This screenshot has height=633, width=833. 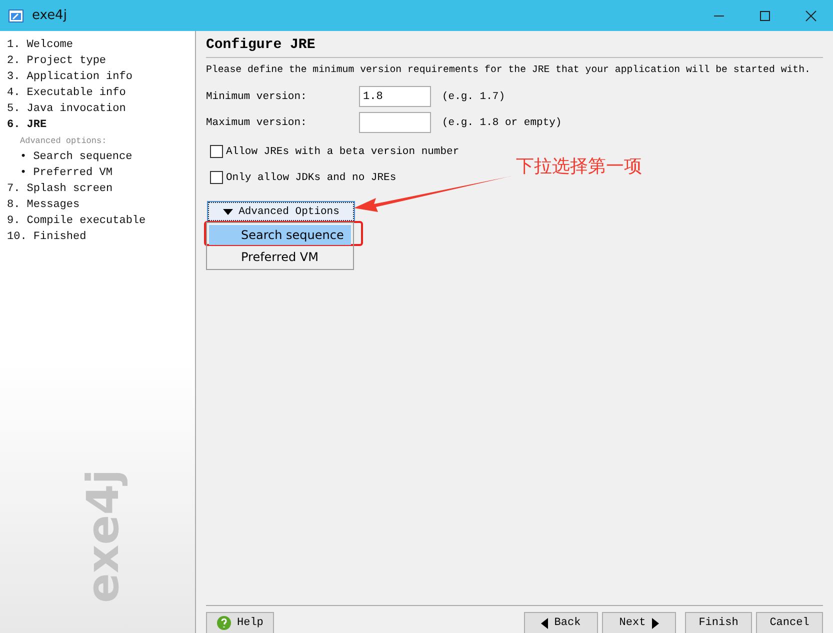 What do you see at coordinates (639, 622) in the screenshot?
I see `next-button: Next` at bounding box center [639, 622].